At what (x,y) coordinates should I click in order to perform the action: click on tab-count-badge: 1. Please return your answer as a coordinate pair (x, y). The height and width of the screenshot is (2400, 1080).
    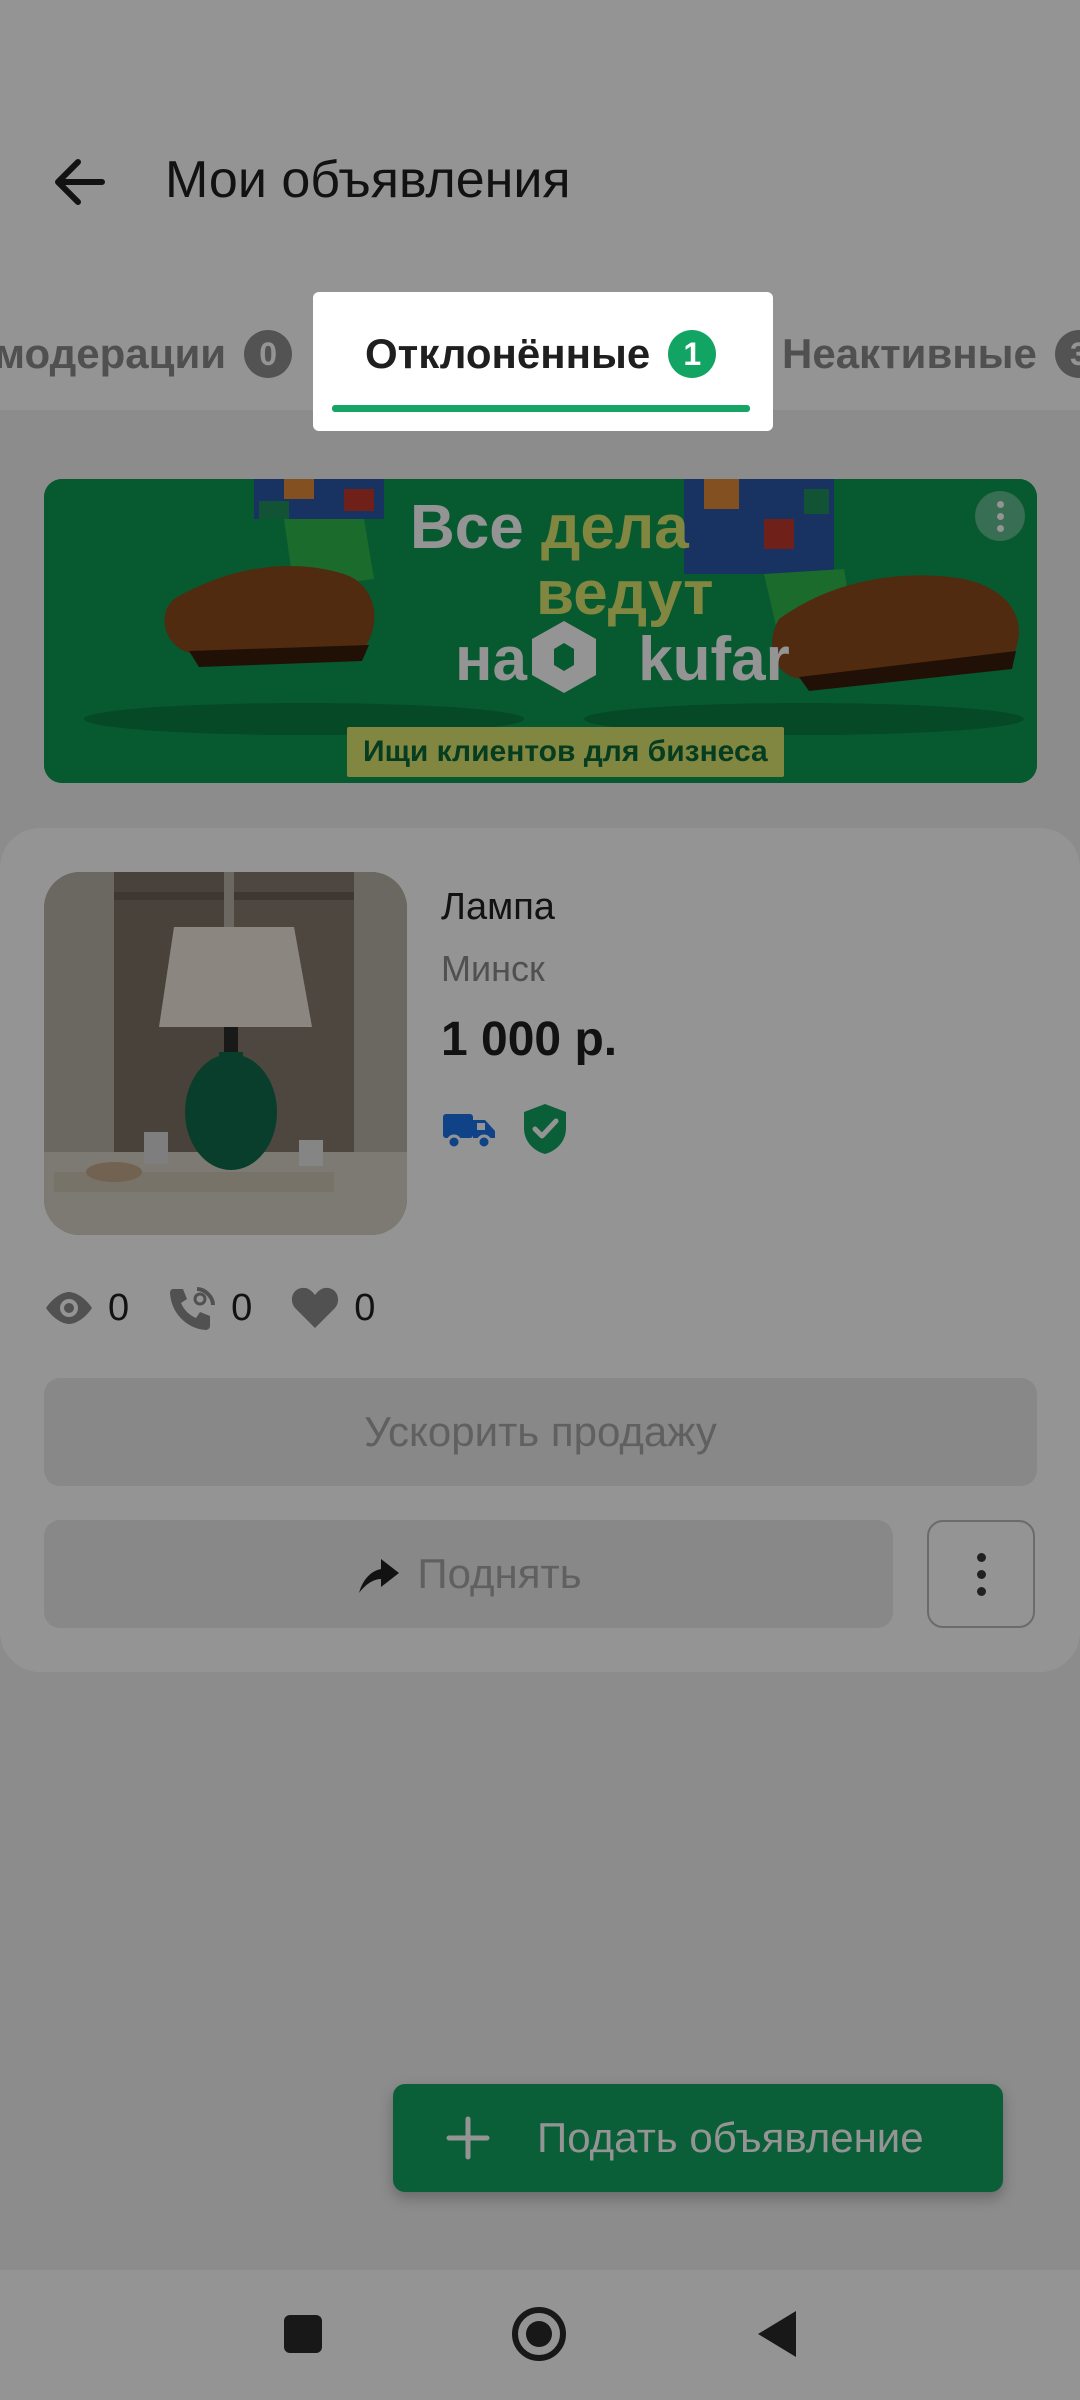
    Looking at the image, I should click on (692, 354).